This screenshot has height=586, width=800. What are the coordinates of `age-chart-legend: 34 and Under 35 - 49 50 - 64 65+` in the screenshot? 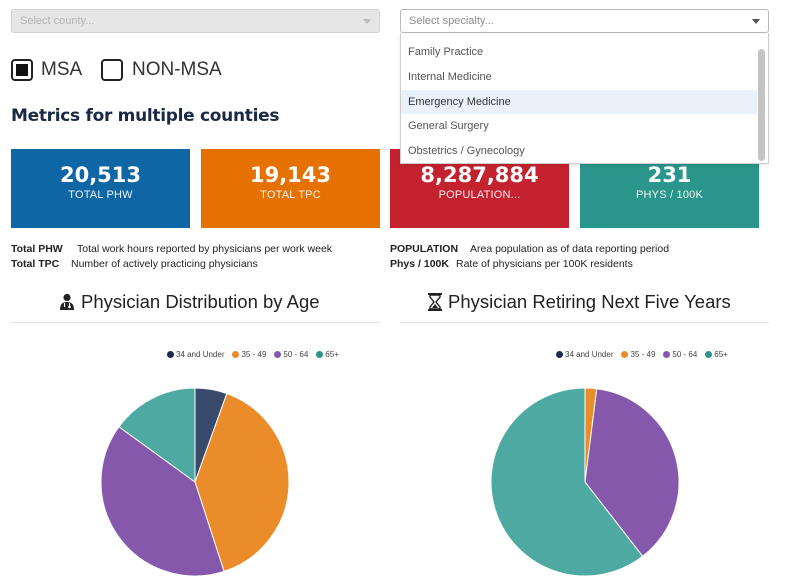 It's located at (253, 354).